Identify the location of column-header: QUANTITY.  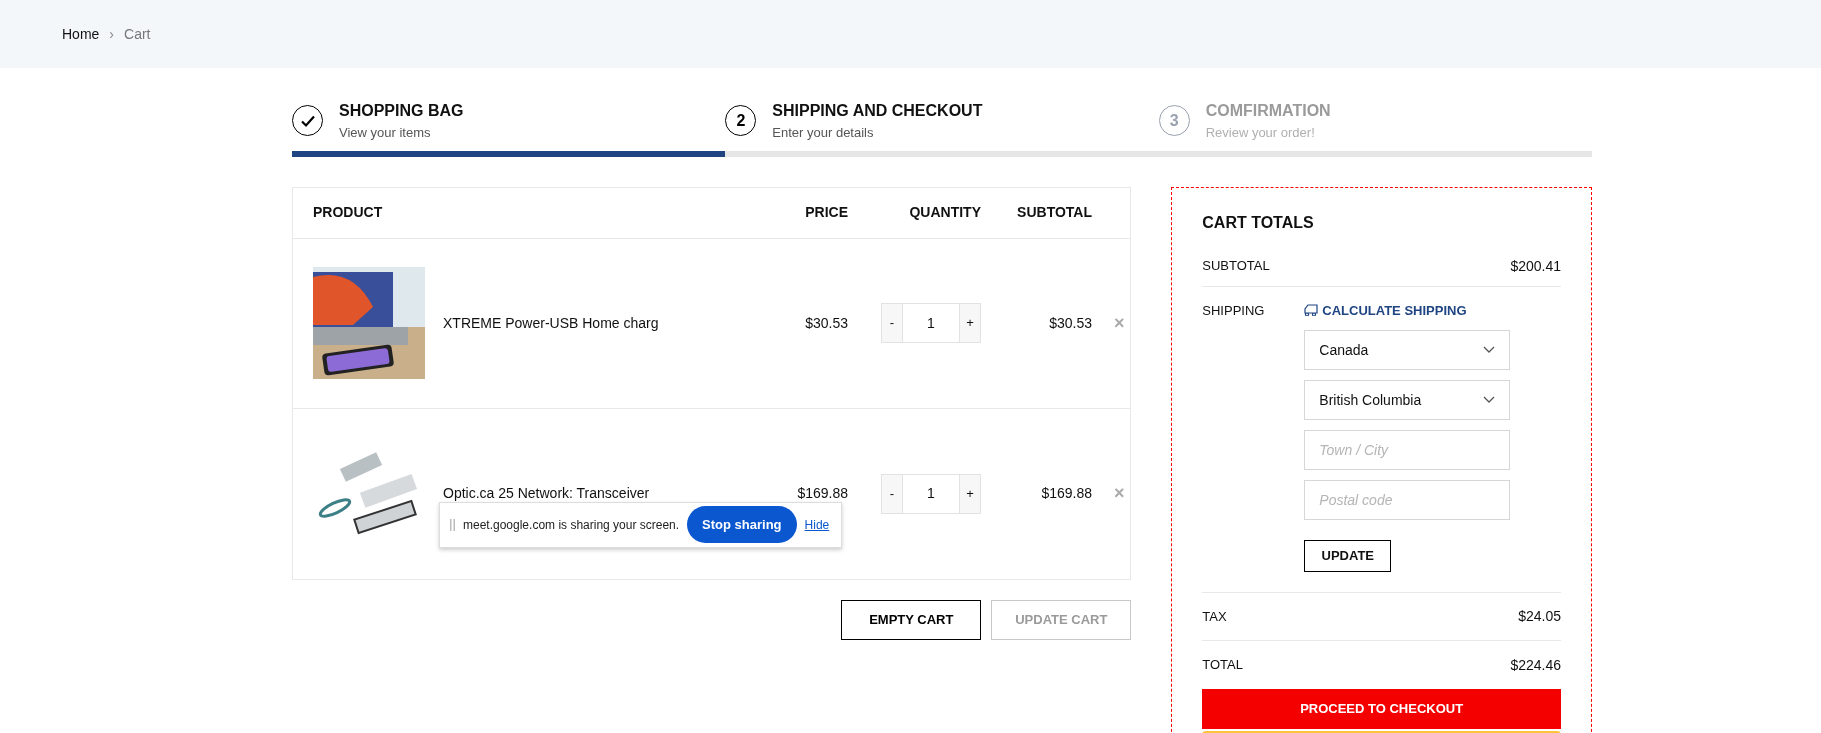
(944, 212).